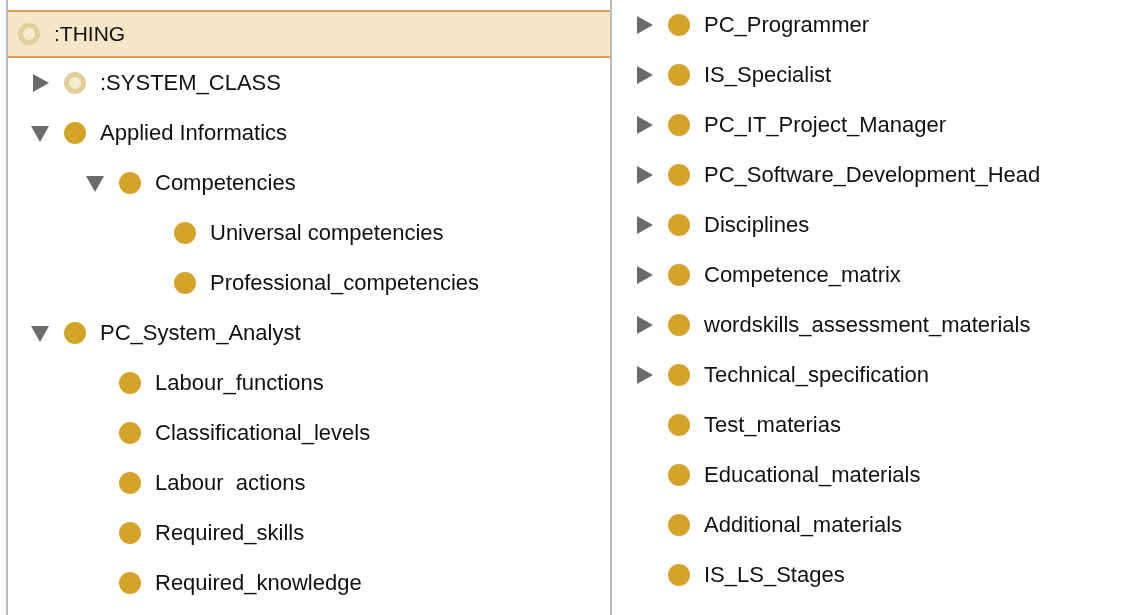 The image size is (1145, 615). I want to click on tree-item: :SYSTEM_CLASS, so click(309, 83).